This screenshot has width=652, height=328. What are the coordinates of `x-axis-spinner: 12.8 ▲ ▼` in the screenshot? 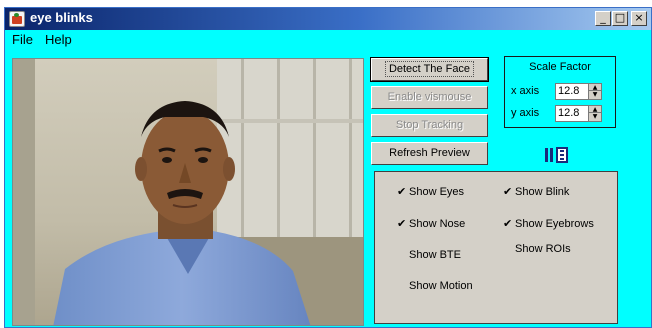 It's located at (578, 91).